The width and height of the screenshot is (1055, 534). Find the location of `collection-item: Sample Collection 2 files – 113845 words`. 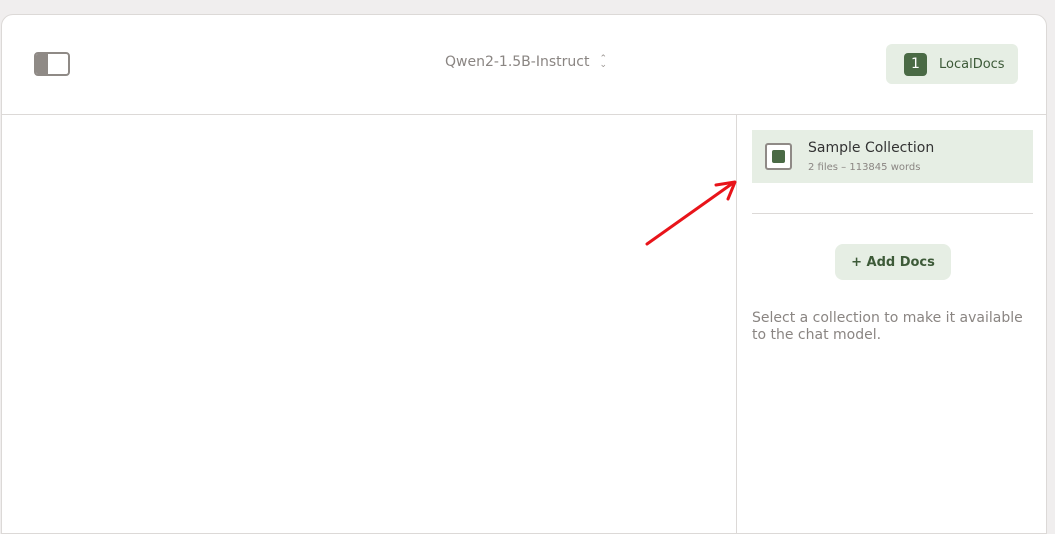

collection-item: Sample Collection 2 files – 113845 words is located at coordinates (892, 156).